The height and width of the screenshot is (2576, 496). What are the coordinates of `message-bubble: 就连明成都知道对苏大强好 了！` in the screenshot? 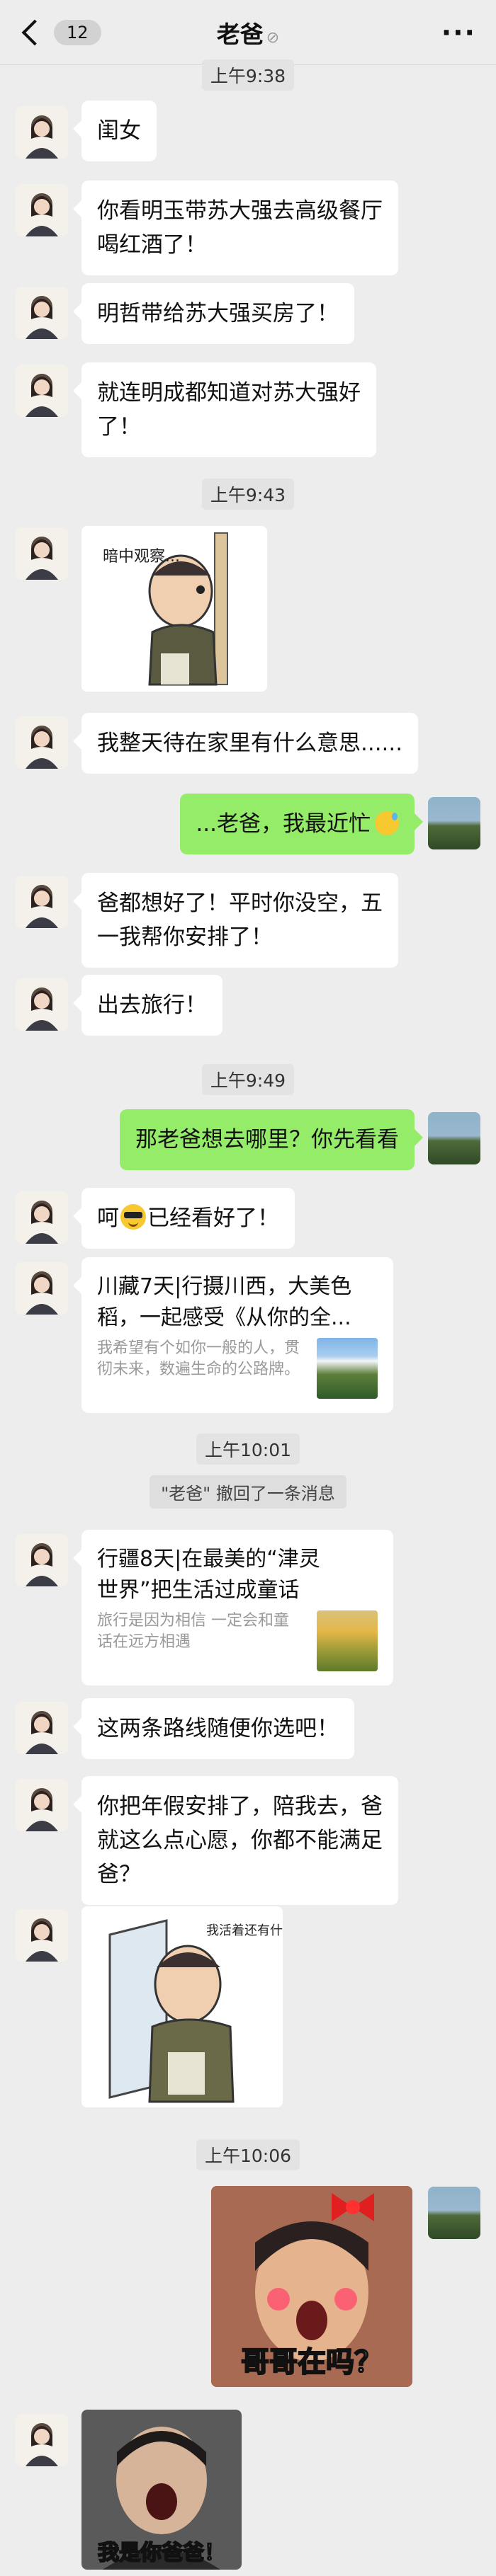 It's located at (224, 409).